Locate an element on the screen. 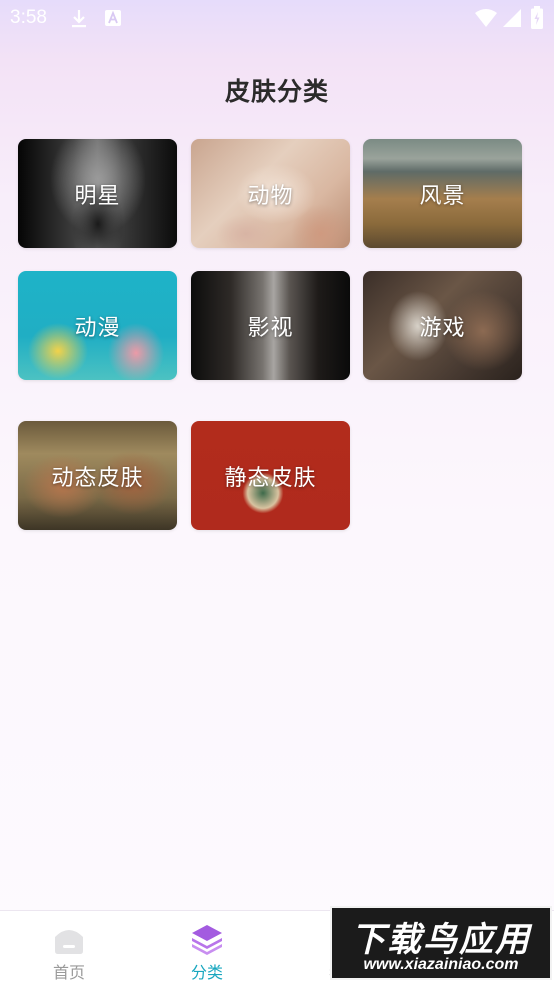 This screenshot has width=554, height=985. category-tile-games: 游戏 is located at coordinates (442, 325).